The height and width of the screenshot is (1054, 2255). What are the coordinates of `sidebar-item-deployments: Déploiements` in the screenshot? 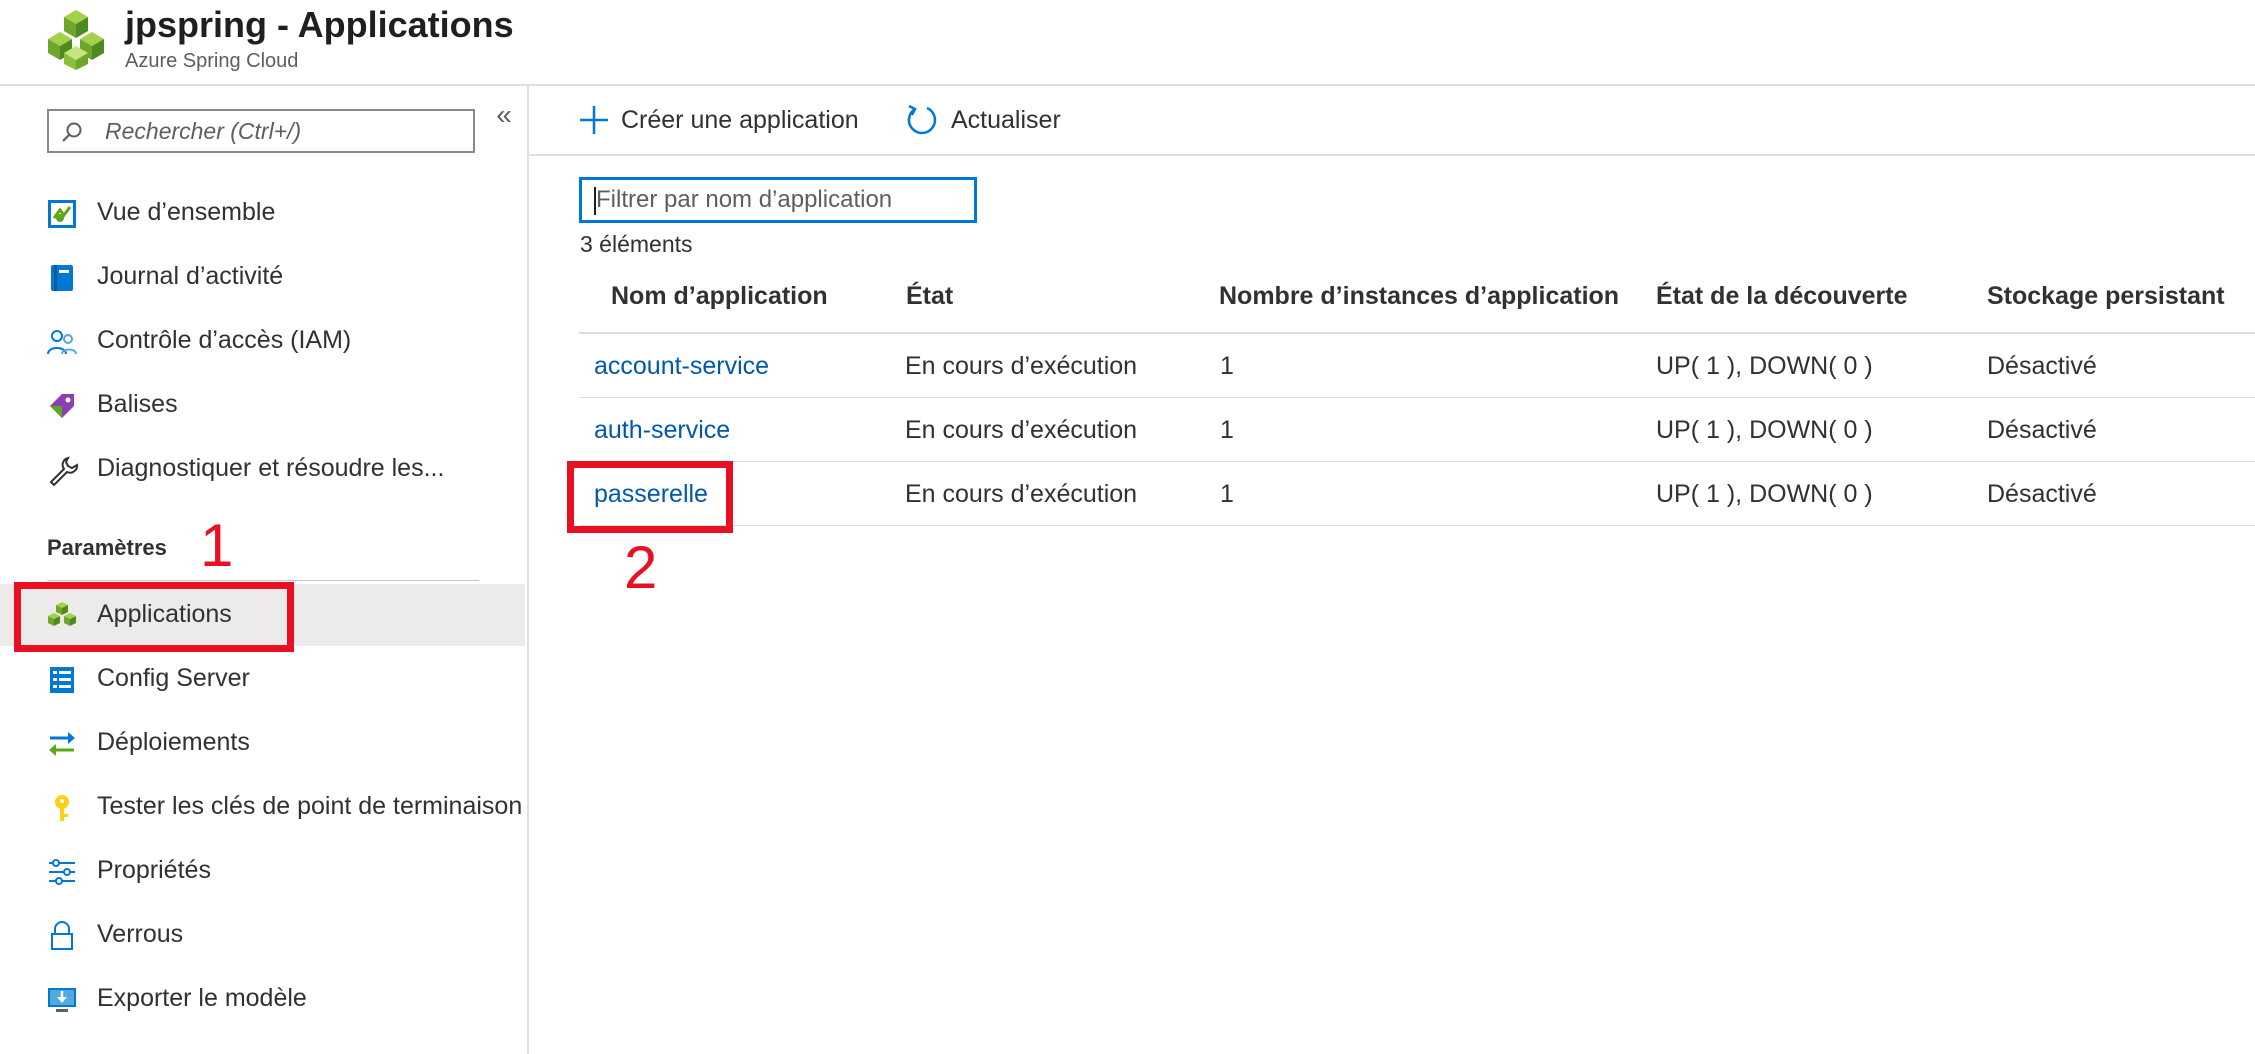 It's located at (262, 743).